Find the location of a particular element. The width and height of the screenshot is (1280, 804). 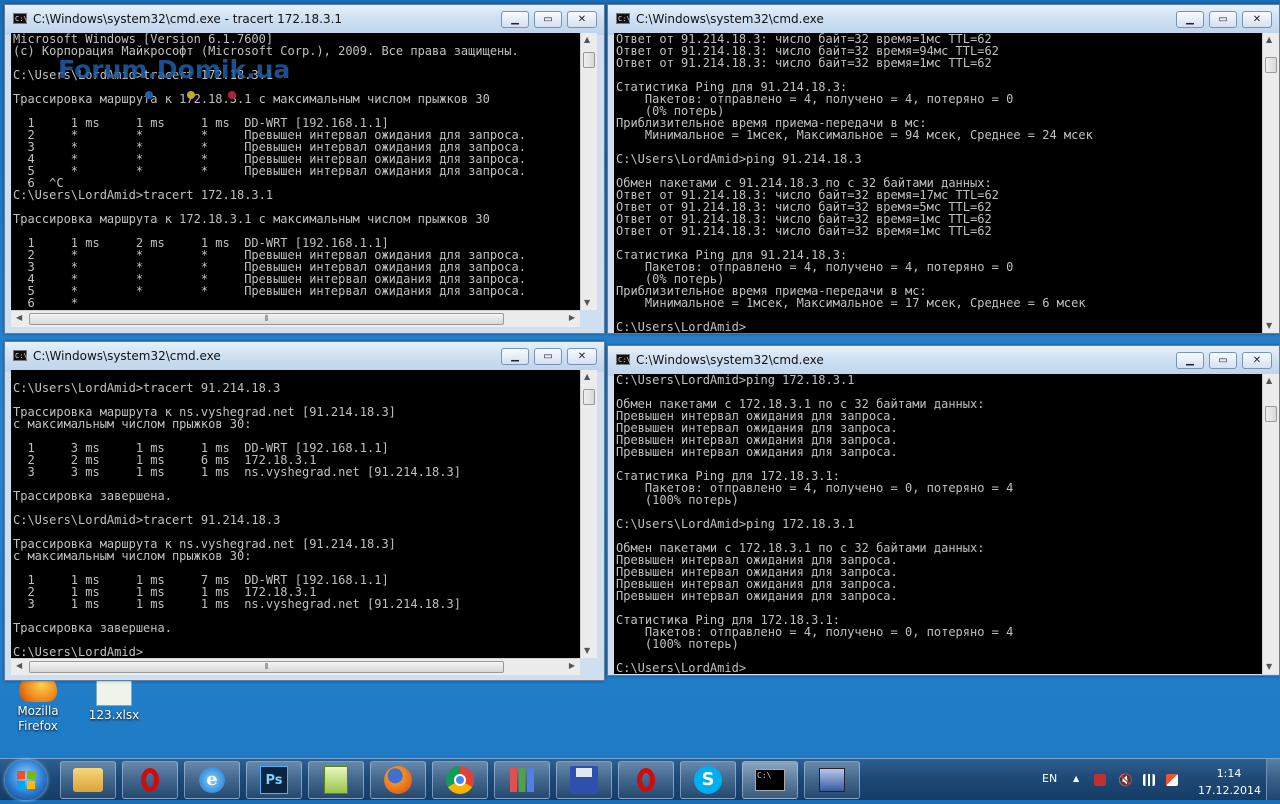

taskbar: e Ps S C:\ EN ▲ 🔇 1:14 17.12.2014 is located at coordinates (640, 779).